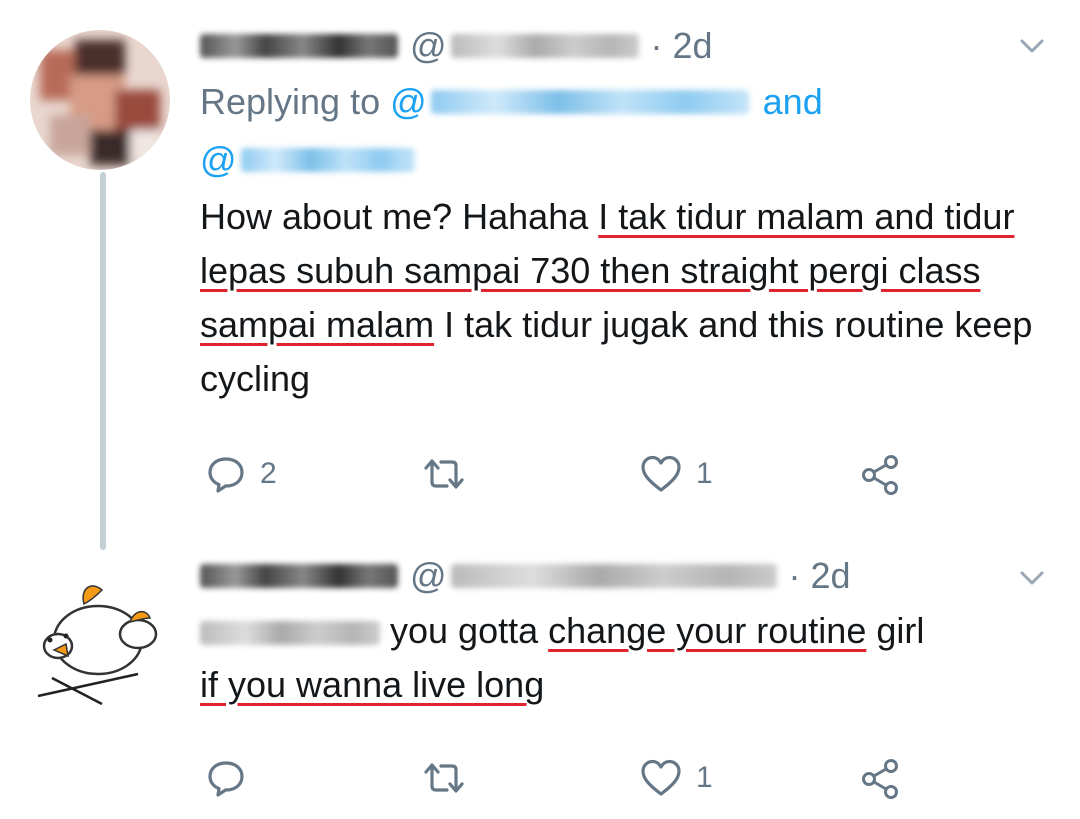 The width and height of the screenshot is (1080, 819). I want to click on thread-line, so click(103, 361).